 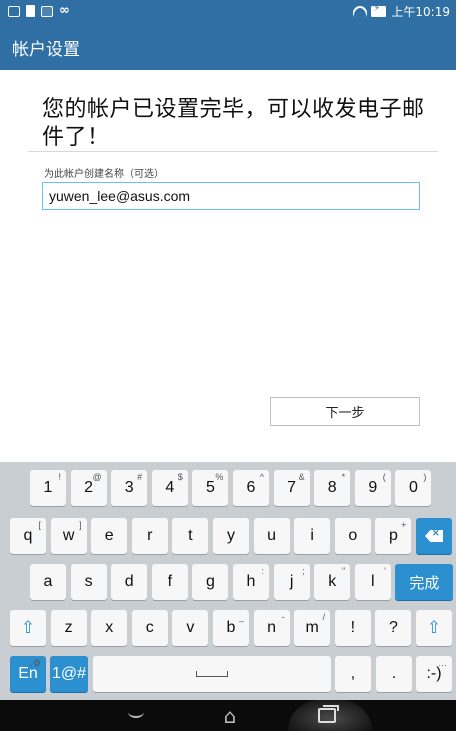 What do you see at coordinates (28, 674) in the screenshot?
I see `language-key: En ..⚙` at bounding box center [28, 674].